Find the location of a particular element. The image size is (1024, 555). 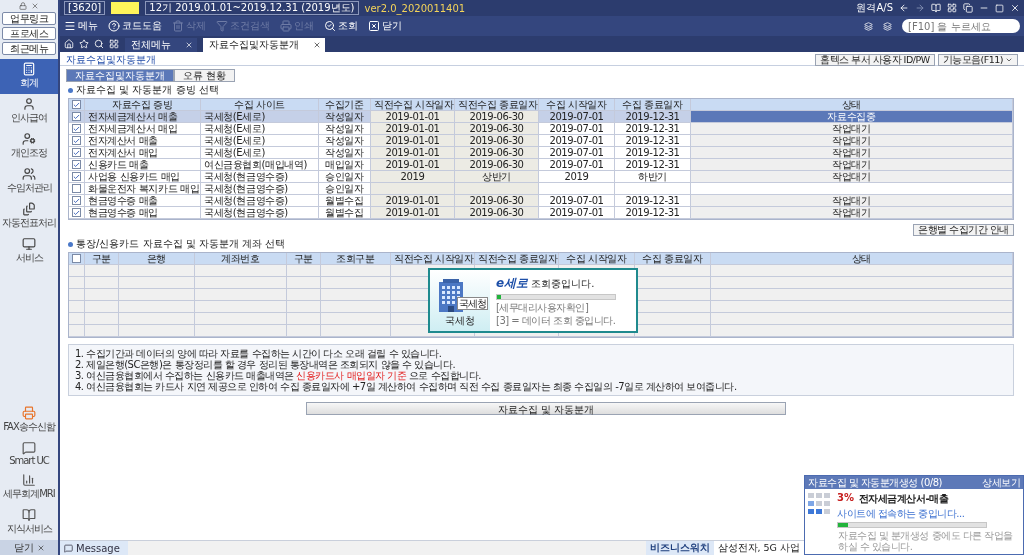

sidebar-item: 지식서비스 is located at coordinates (29, 522).